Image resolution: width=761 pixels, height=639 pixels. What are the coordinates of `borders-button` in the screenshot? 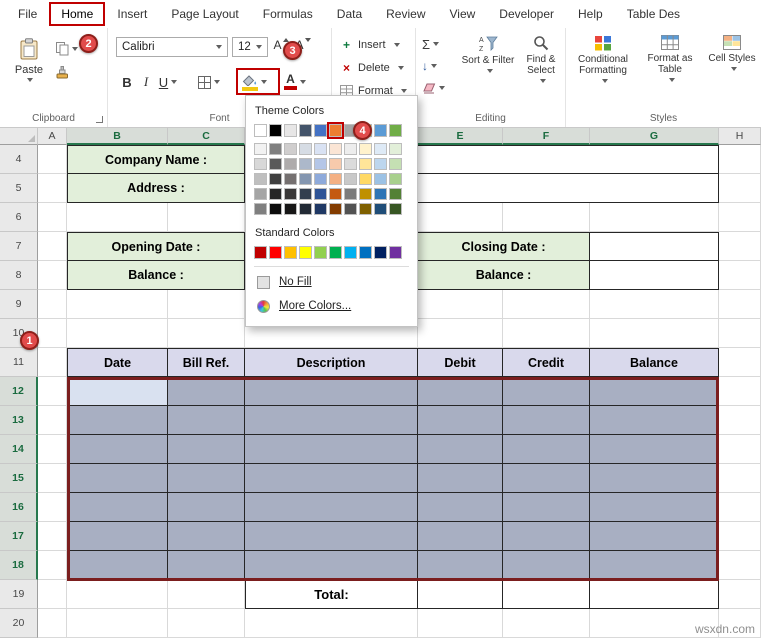 It's located at (209, 82).